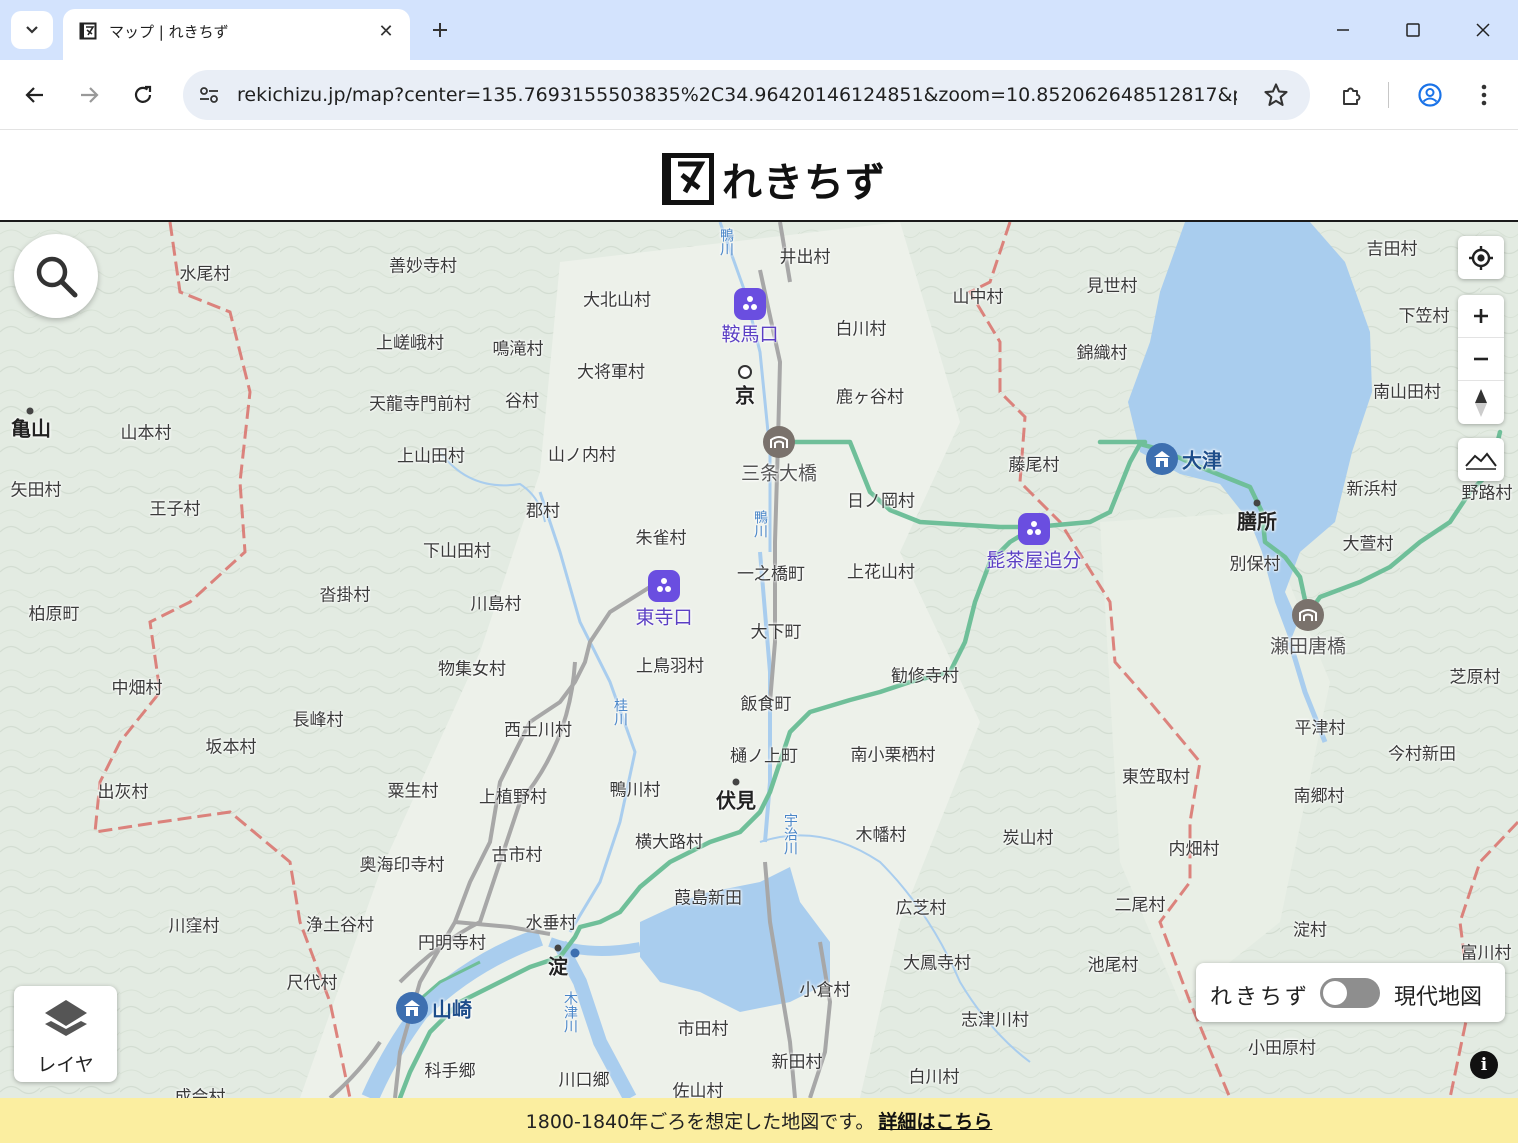 Image resolution: width=1518 pixels, height=1143 pixels. What do you see at coordinates (790, 834) in the screenshot?
I see `river-label: 宇治川` at bounding box center [790, 834].